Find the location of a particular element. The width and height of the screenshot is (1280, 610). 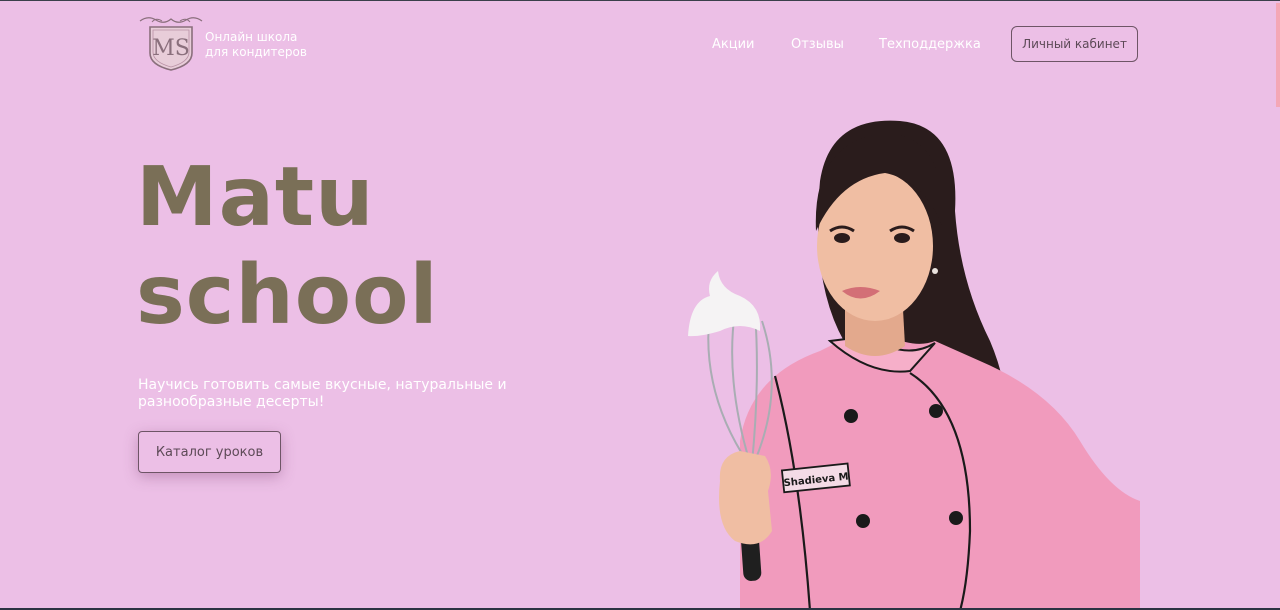

logo-crest-icon: MS is located at coordinates (171, 43).